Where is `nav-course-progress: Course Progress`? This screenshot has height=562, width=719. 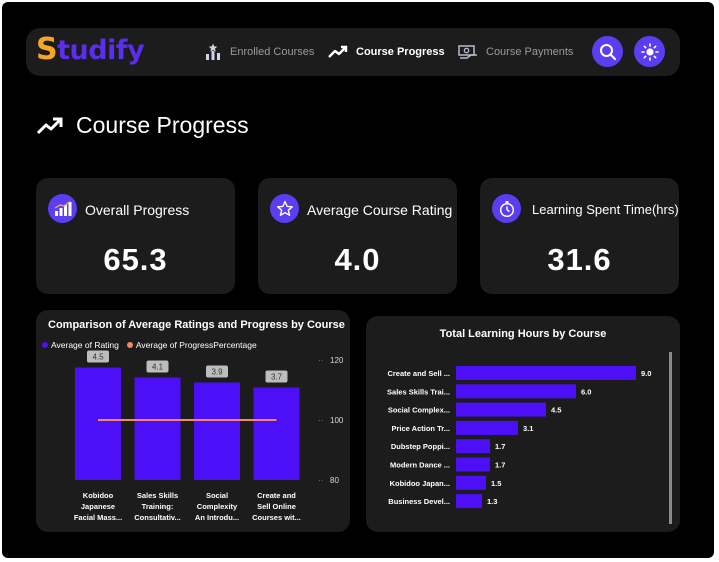 nav-course-progress: Course Progress is located at coordinates (386, 52).